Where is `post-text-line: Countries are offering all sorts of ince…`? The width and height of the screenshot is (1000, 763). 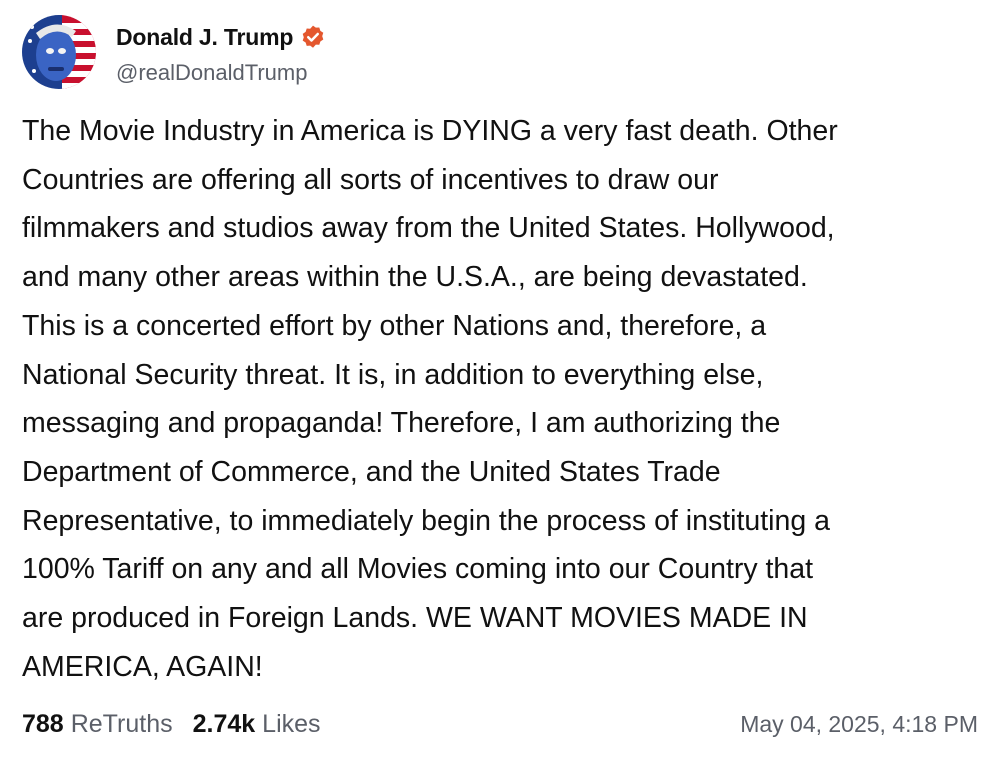 post-text-line: Countries are offering all sorts of ince… is located at coordinates (370, 179).